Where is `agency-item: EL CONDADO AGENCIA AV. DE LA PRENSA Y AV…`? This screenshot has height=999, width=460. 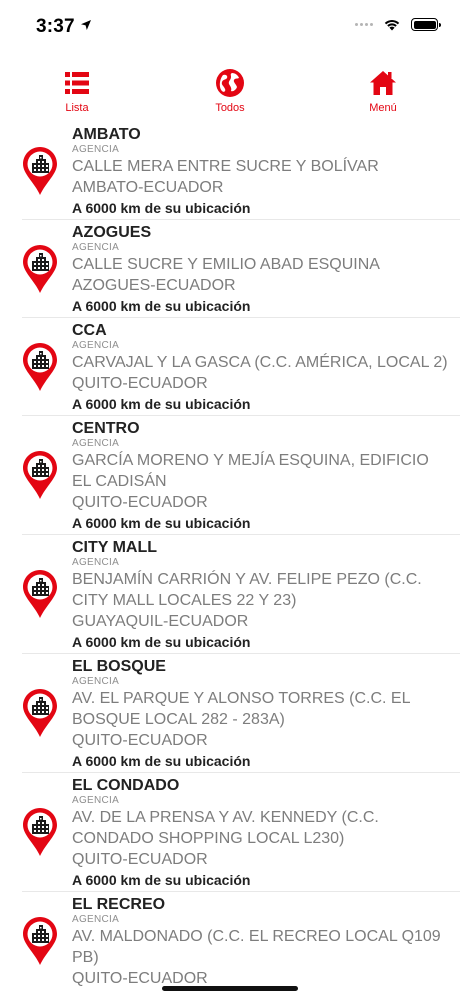
agency-item: EL CONDADO AGENCIA AV. DE LA PRENSA Y AV… is located at coordinates (241, 832).